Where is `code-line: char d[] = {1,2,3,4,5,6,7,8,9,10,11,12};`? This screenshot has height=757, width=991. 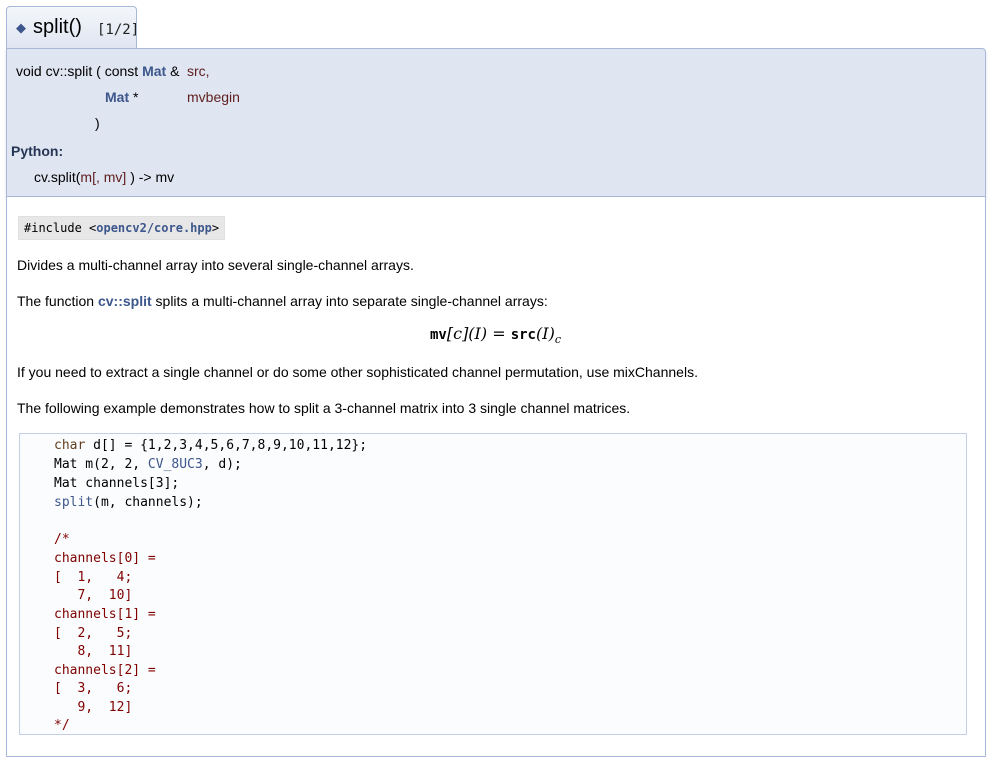 code-line: char d[] = {1,2,3,4,5,6,7,8,9,10,11,12}; is located at coordinates (210, 445).